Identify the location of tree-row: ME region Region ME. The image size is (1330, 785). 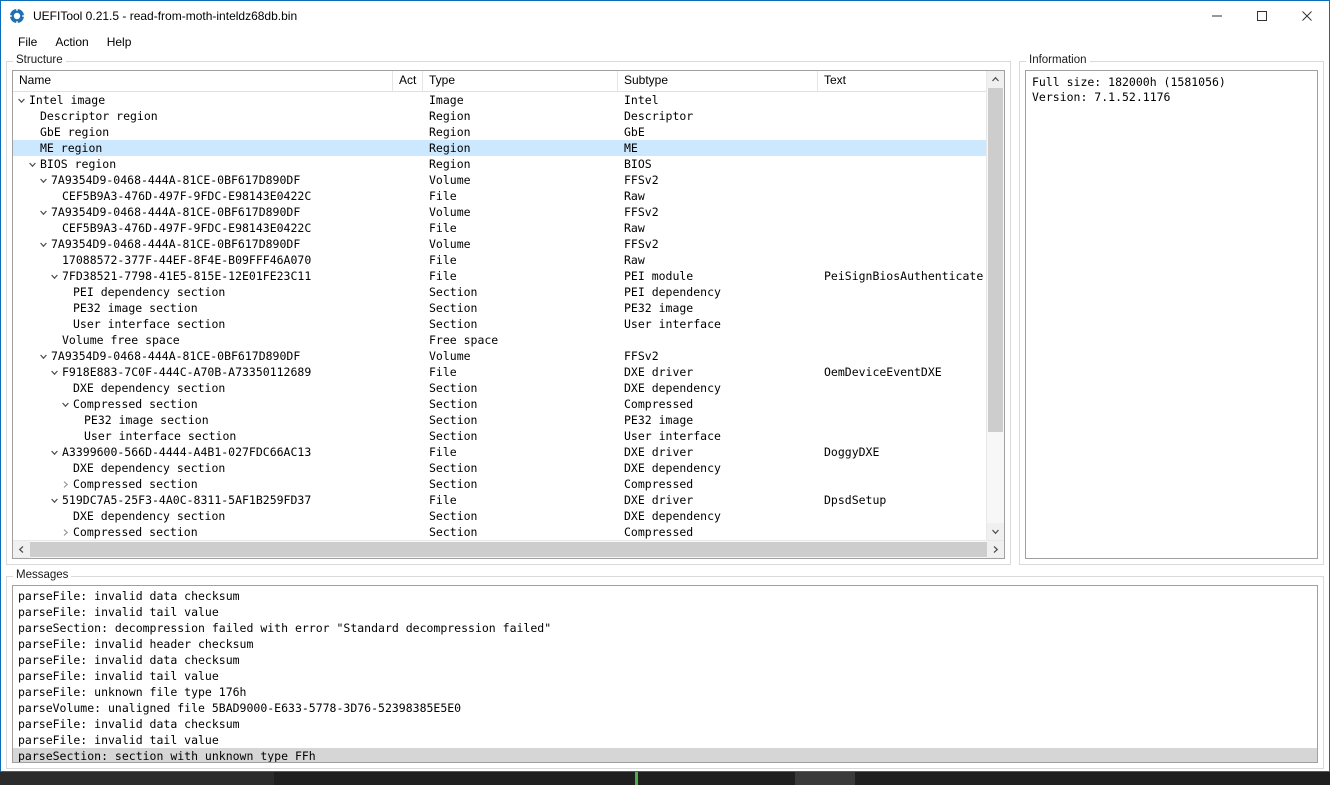
(499, 148).